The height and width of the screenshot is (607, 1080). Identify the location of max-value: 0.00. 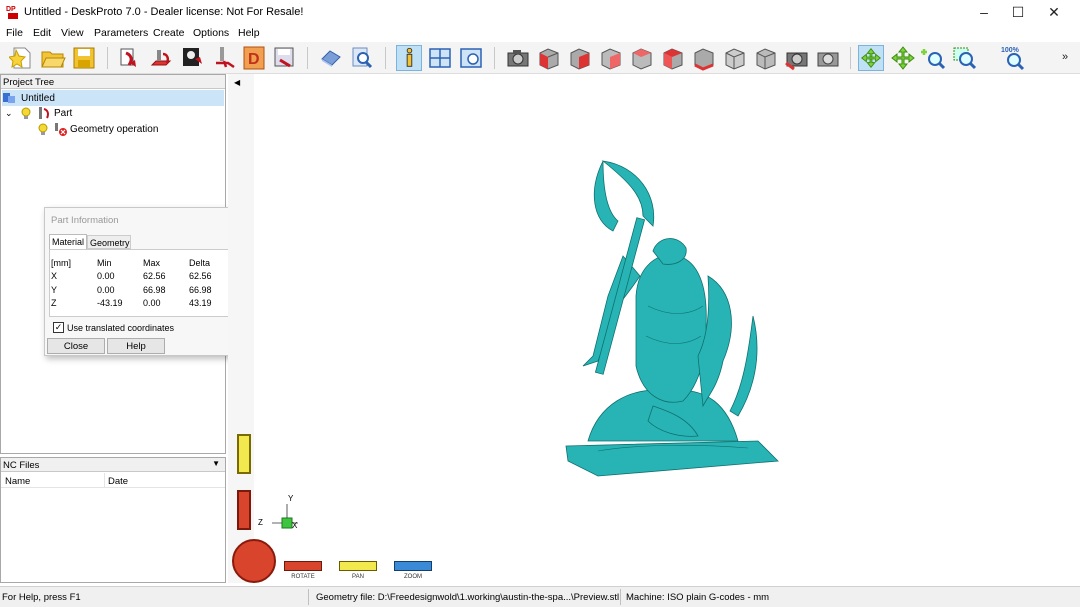
(152, 303).